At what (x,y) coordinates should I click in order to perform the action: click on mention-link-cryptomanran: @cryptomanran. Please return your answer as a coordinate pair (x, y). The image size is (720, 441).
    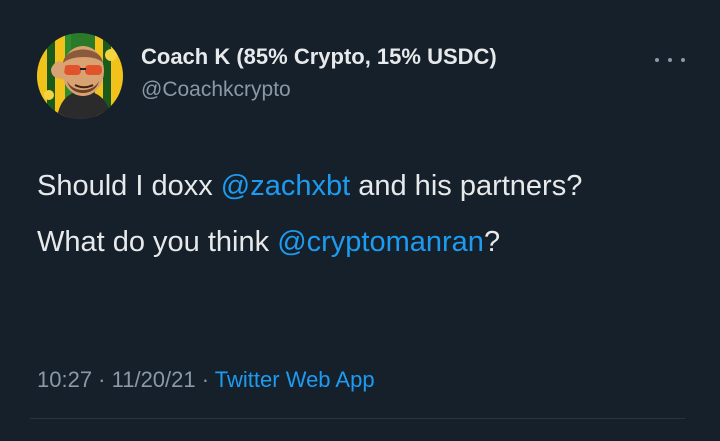
    Looking at the image, I should click on (380, 242).